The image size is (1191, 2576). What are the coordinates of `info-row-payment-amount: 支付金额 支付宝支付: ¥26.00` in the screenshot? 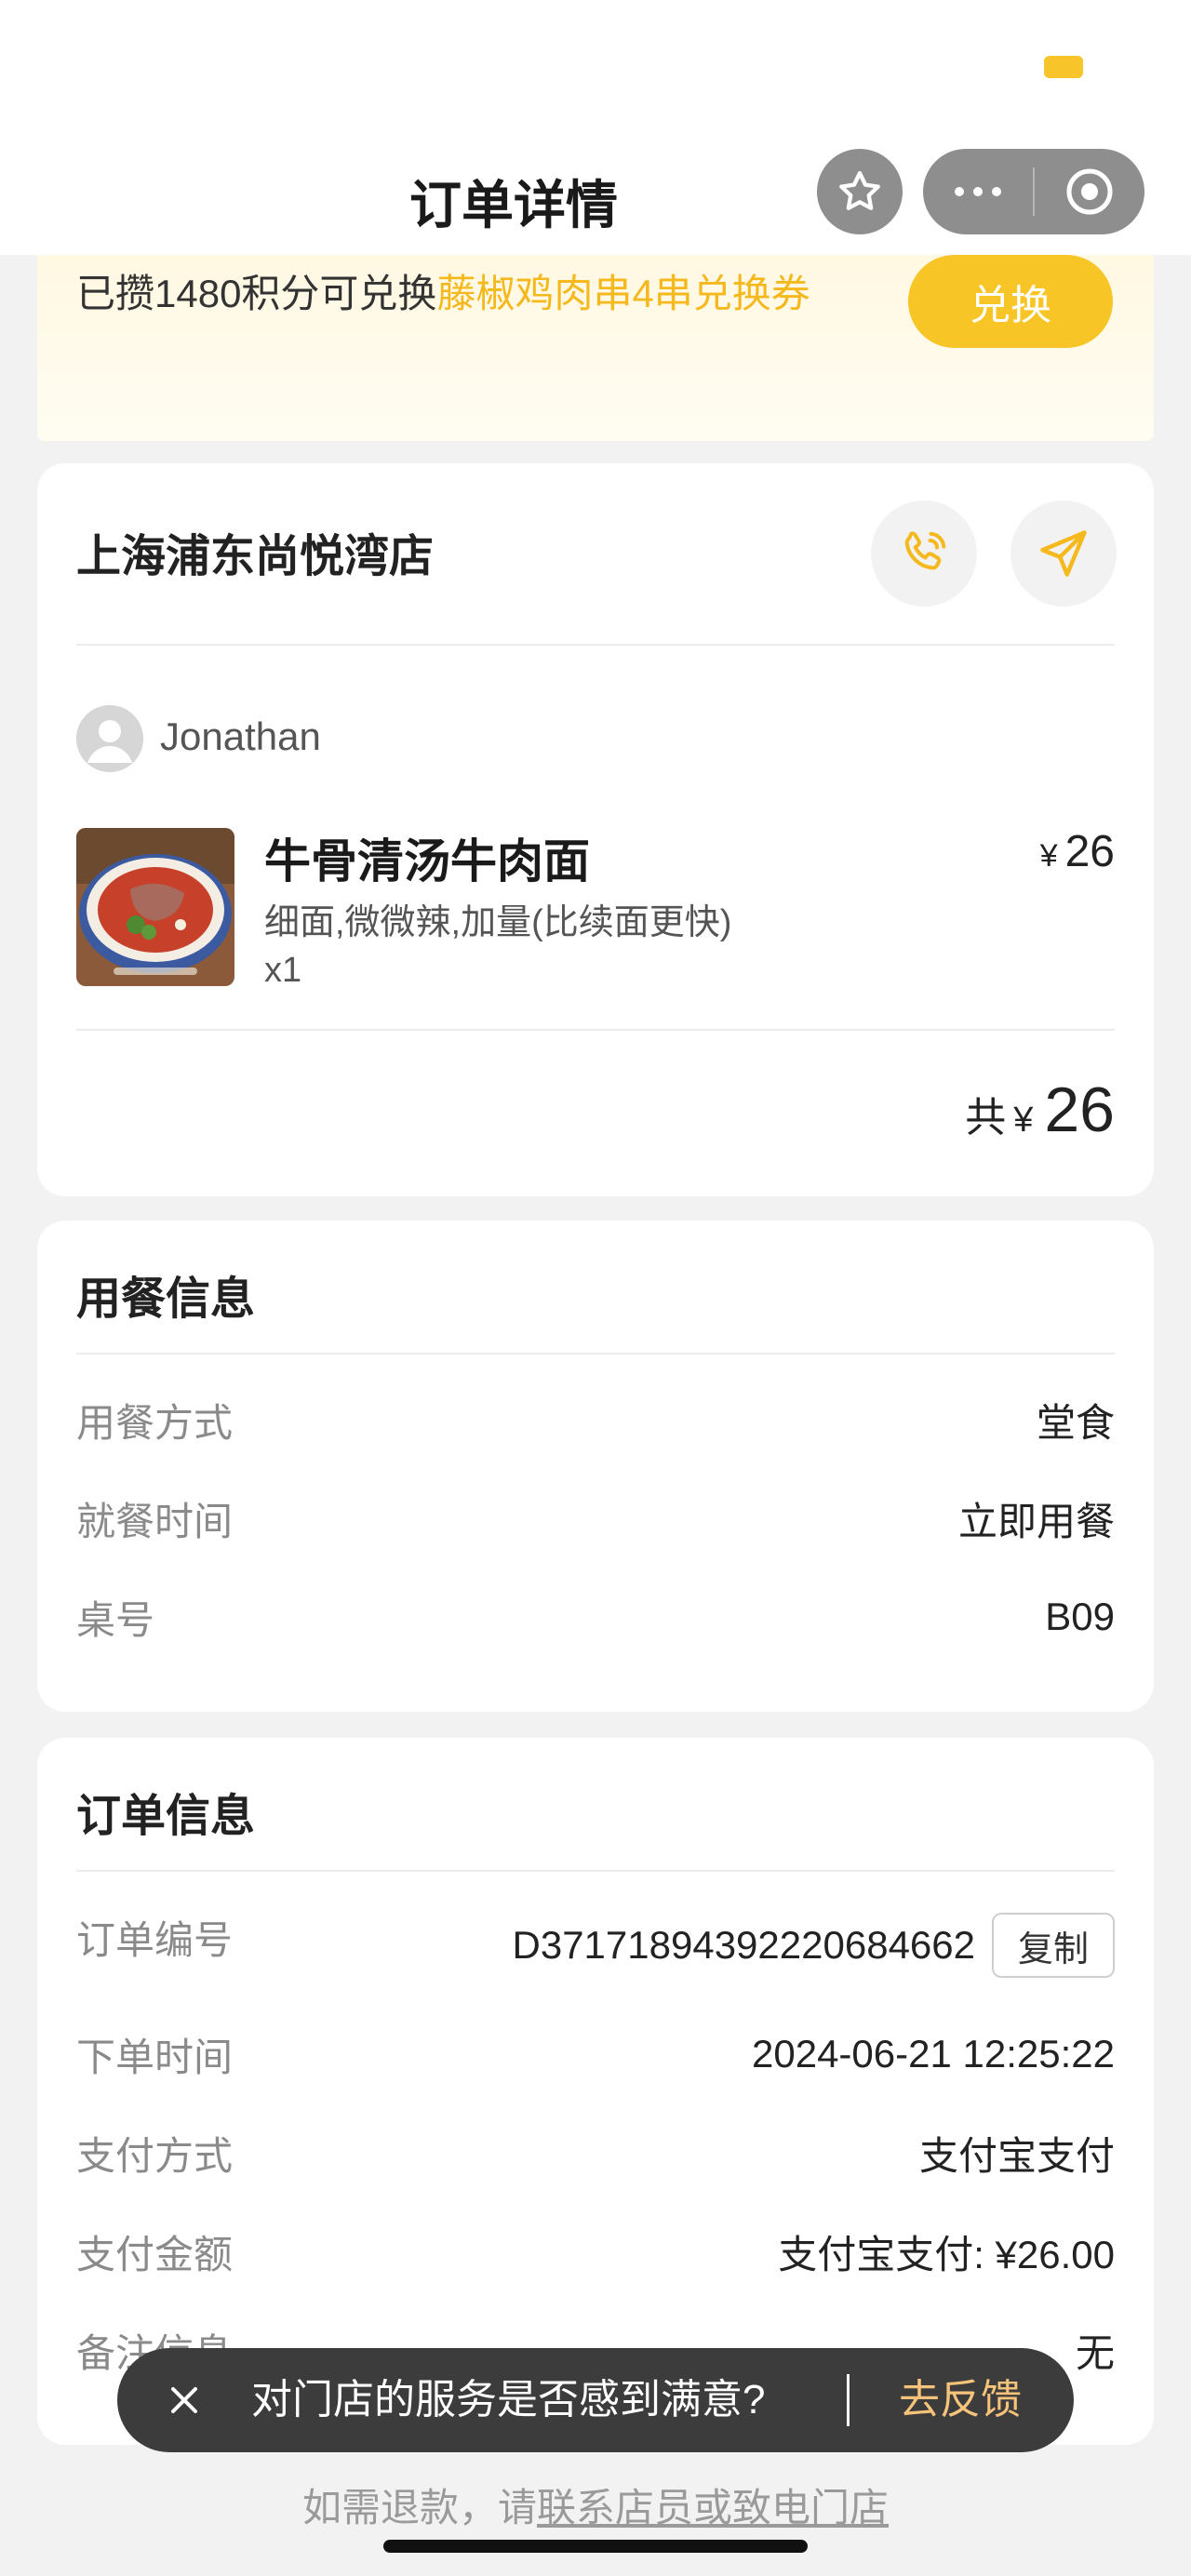 It's located at (595, 2251).